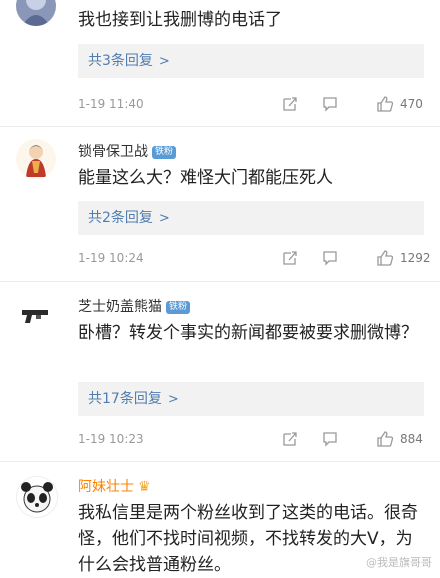 The width and height of the screenshot is (440, 578). I want to click on like-count: 470, so click(411, 104).